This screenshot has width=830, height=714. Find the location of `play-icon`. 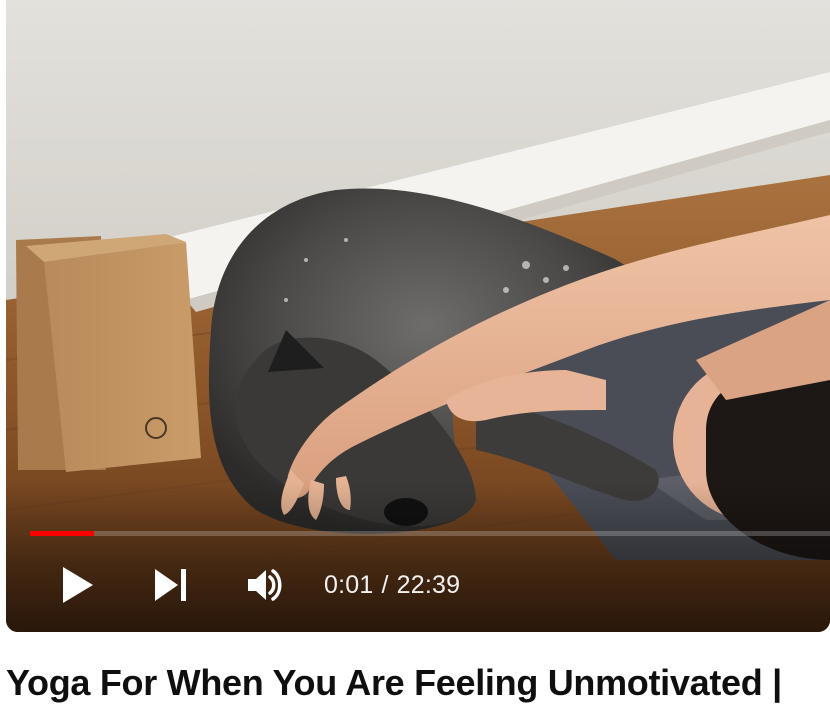

play-icon is located at coordinates (78, 585).